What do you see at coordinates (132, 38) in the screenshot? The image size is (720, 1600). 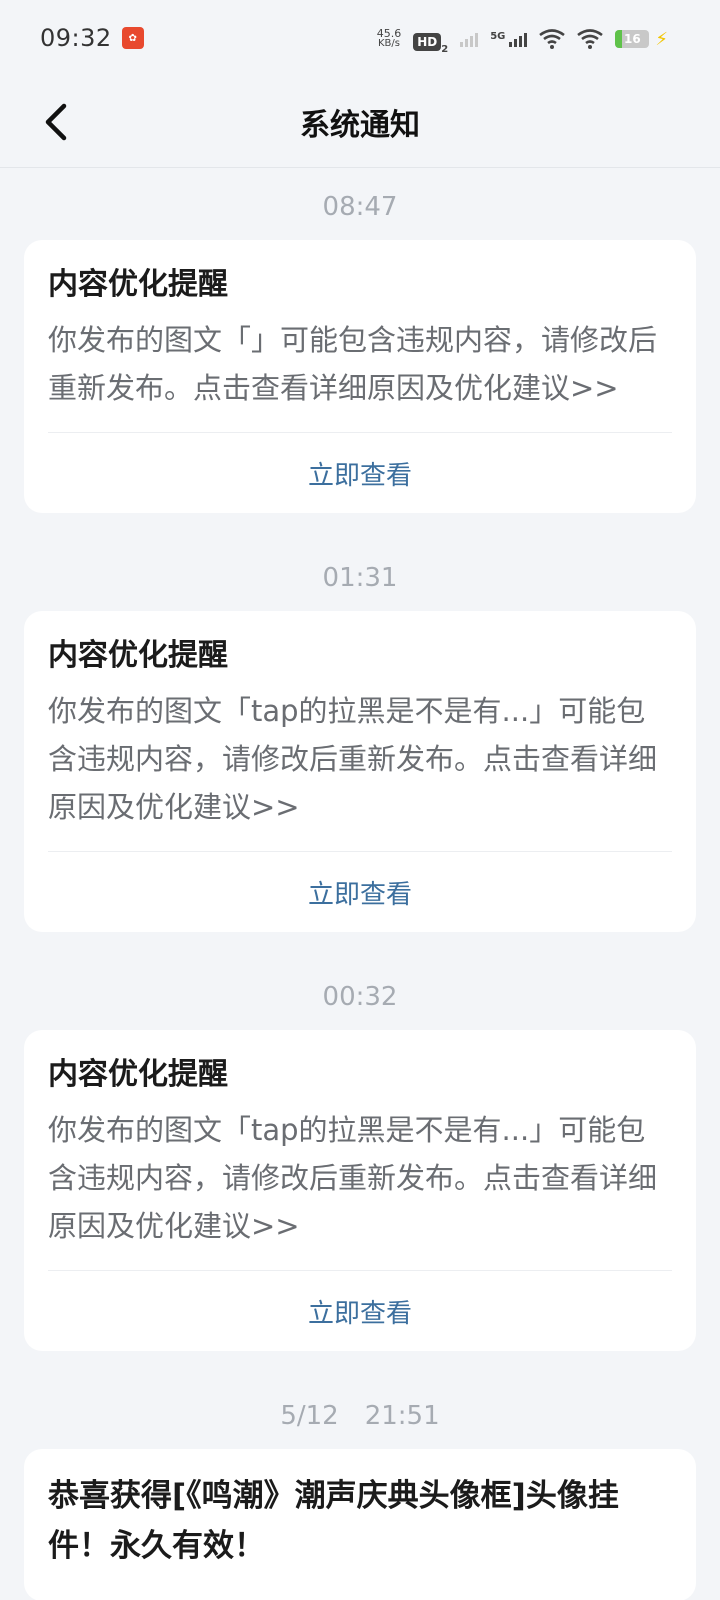 I see `app-notification-icon: ✿` at bounding box center [132, 38].